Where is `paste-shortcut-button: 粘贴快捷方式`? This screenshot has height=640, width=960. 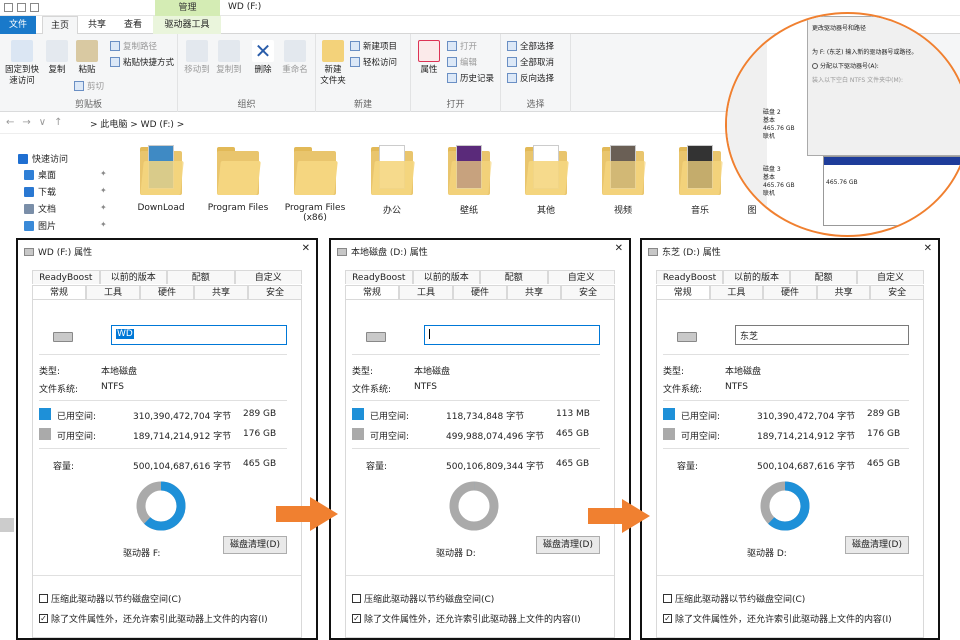
paste-shortcut-button: 粘贴快捷方式 is located at coordinates (142, 62).